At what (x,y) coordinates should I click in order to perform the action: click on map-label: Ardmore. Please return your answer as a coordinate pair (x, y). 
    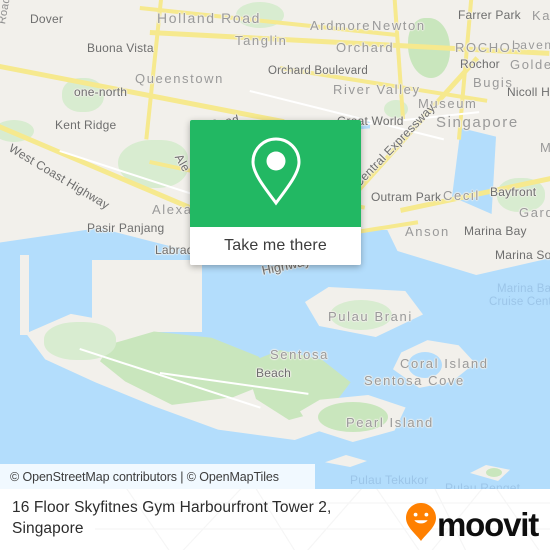
    Looking at the image, I should click on (341, 25).